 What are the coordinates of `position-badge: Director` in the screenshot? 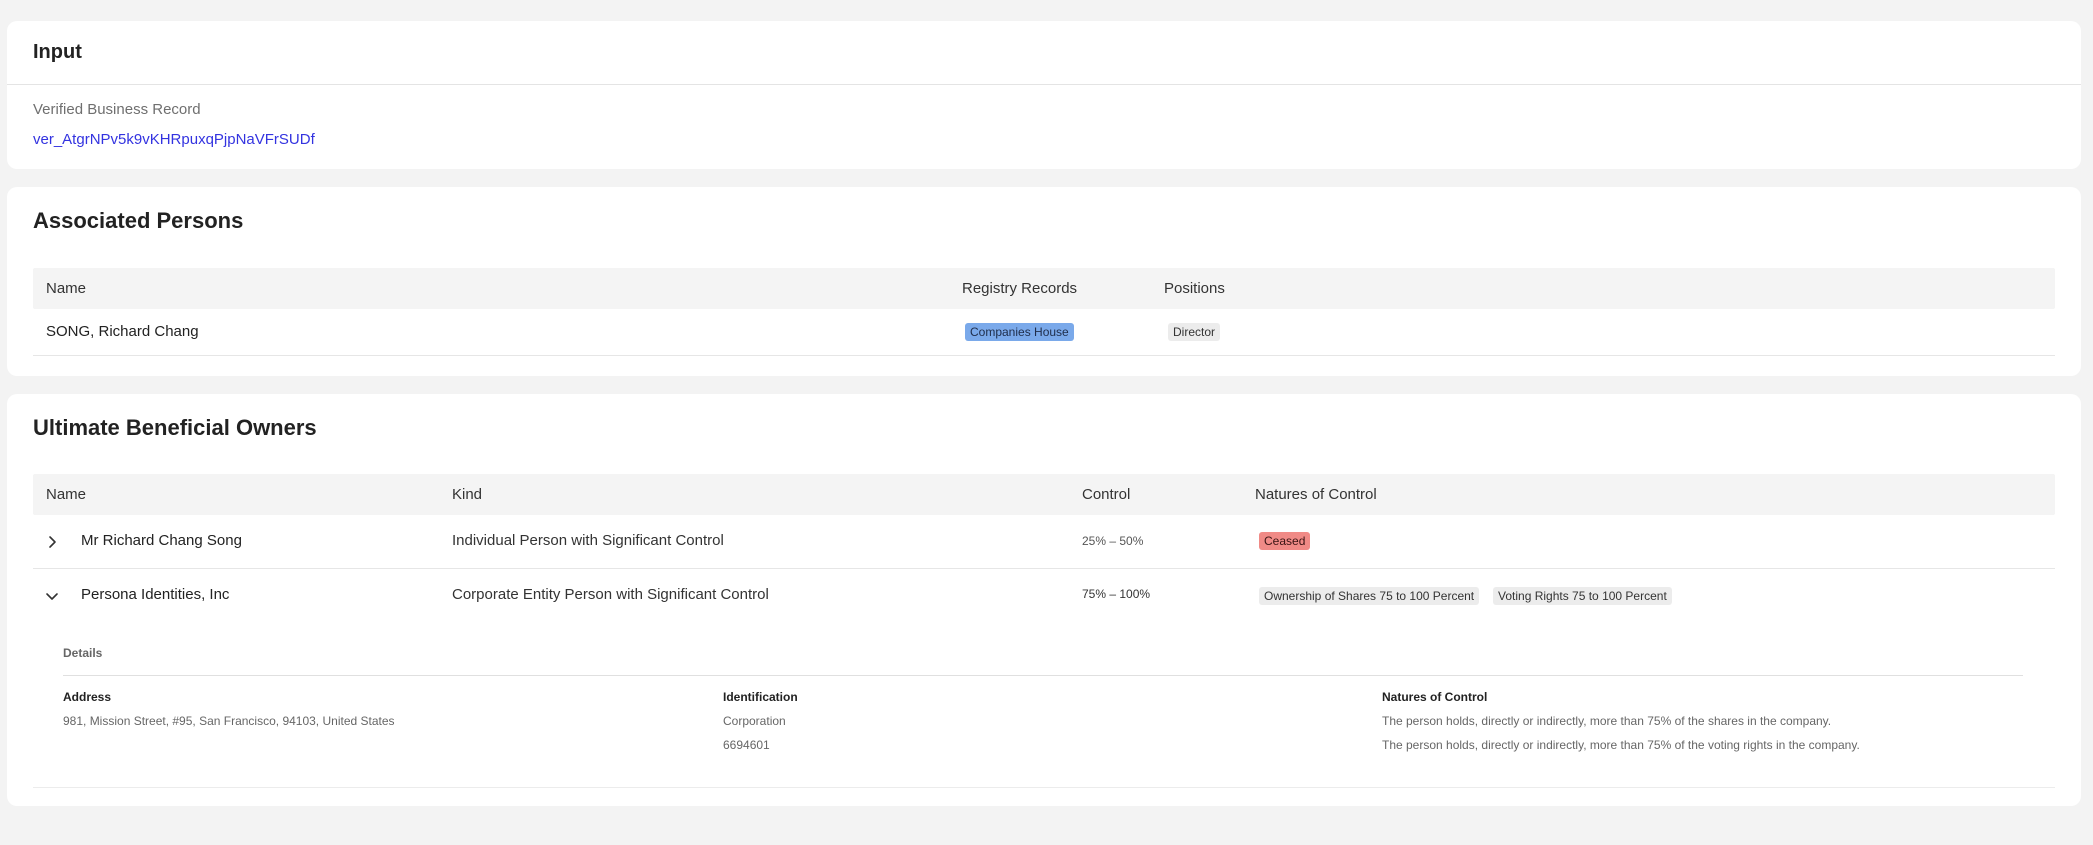 It's located at (1194, 332).